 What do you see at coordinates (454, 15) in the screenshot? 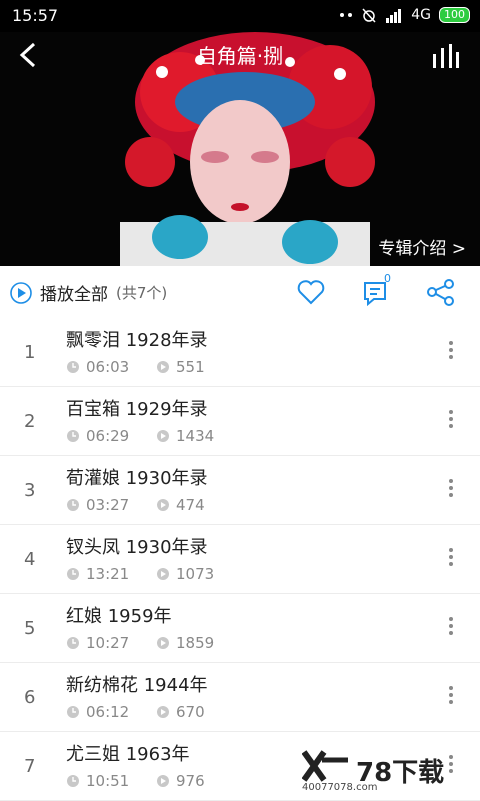
I see `battery-badge: 100` at bounding box center [454, 15].